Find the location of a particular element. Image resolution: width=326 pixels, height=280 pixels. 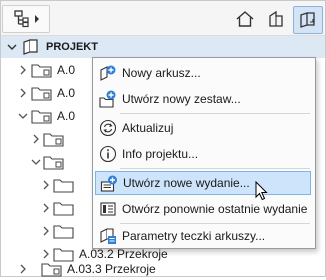

folder-settings-icon is located at coordinates (108, 236).